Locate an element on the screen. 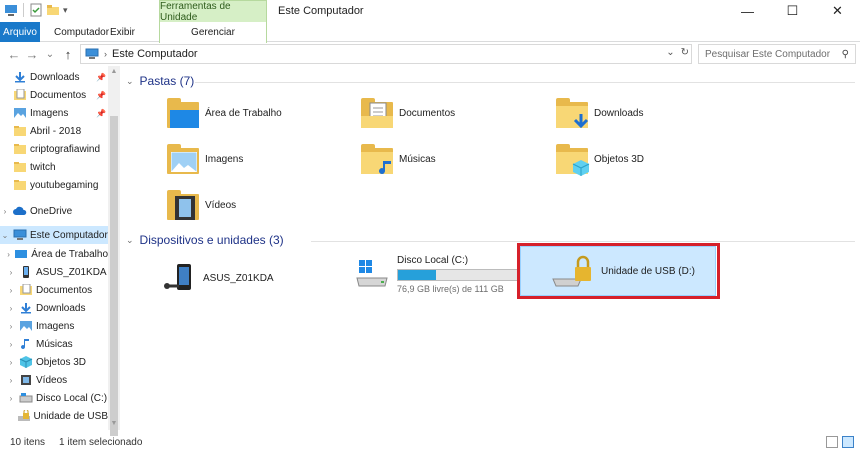 This screenshot has width=860, height=452. sidebar-item-imagens-pinned: Imagens 📌 is located at coordinates (54, 113).